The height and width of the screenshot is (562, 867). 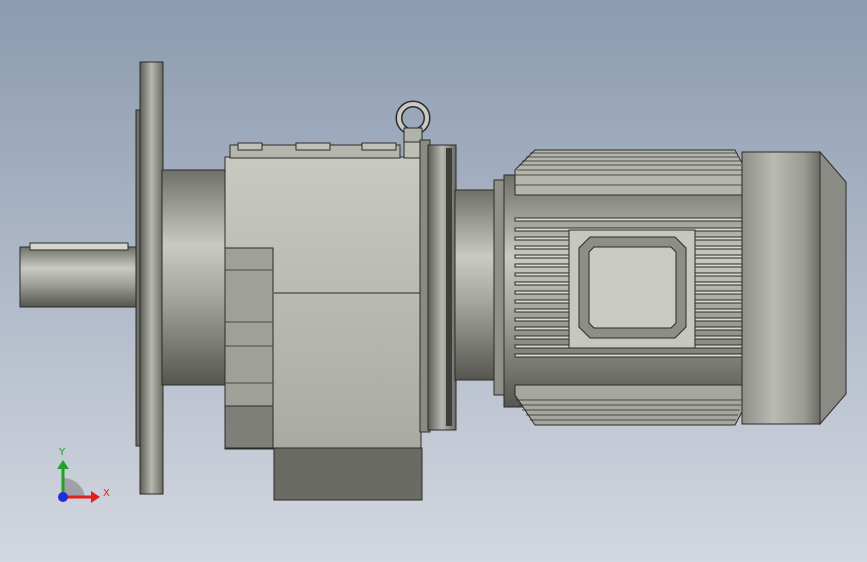 I want to click on terminal-box, so click(x=632, y=289).